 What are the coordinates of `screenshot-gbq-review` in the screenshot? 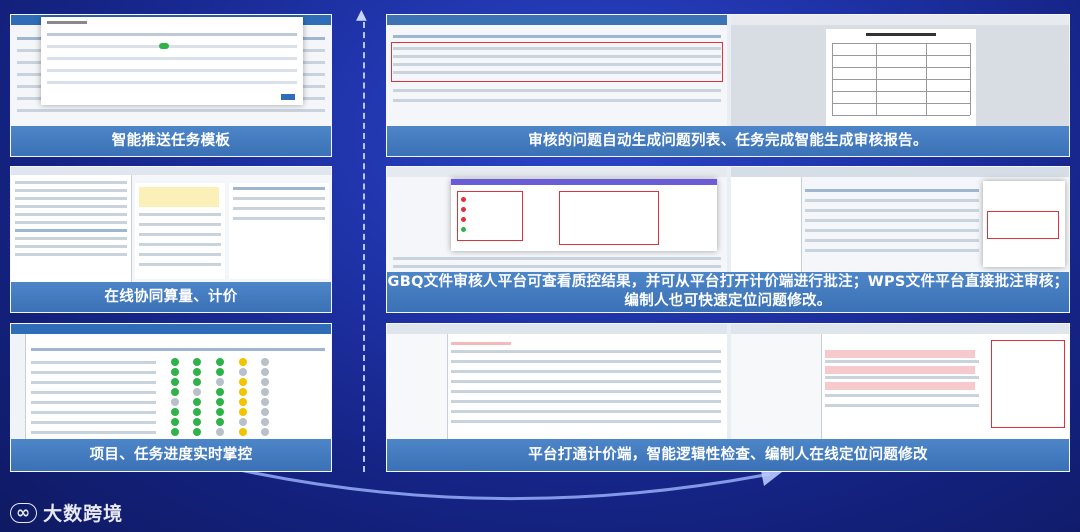 It's located at (557, 220).